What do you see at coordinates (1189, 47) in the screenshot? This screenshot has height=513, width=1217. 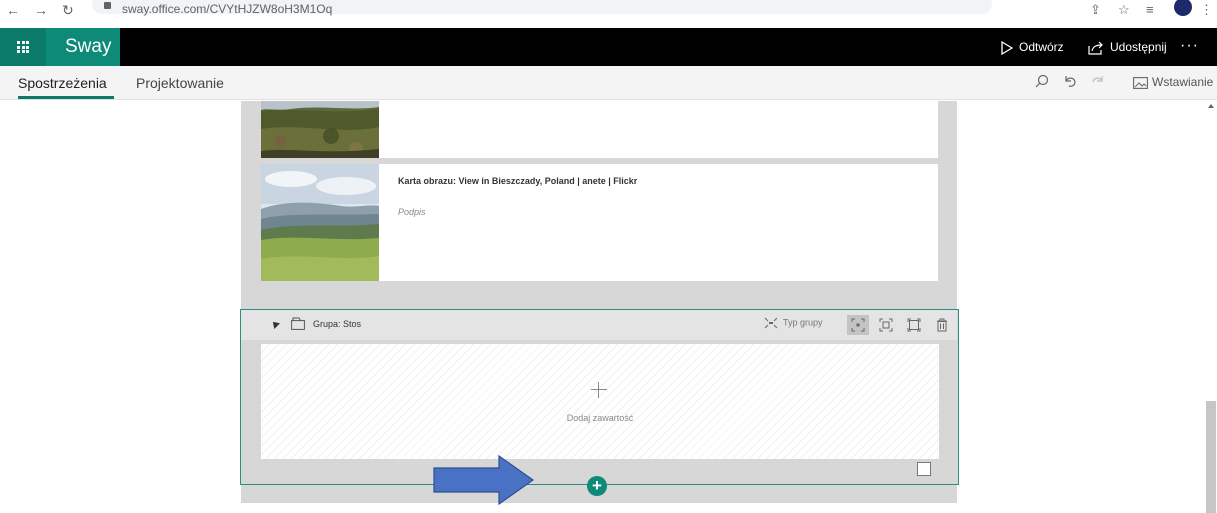 I see `more-options-button: ···` at bounding box center [1189, 47].